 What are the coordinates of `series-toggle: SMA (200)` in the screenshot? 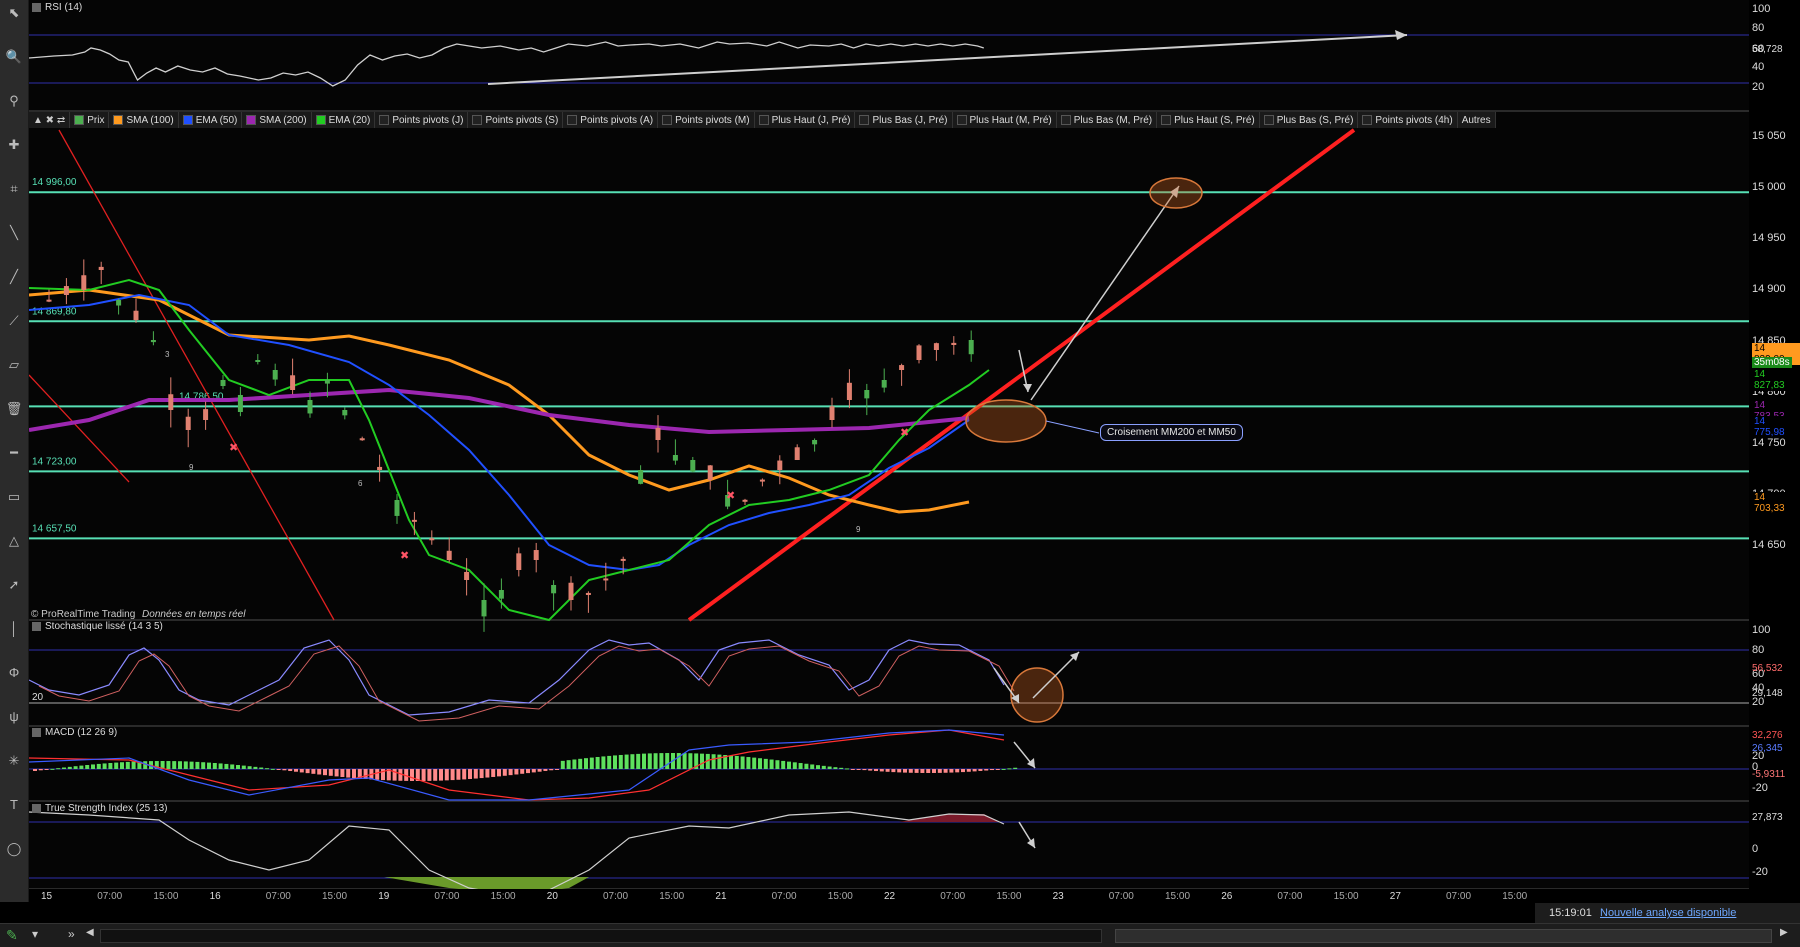 It's located at (277, 120).